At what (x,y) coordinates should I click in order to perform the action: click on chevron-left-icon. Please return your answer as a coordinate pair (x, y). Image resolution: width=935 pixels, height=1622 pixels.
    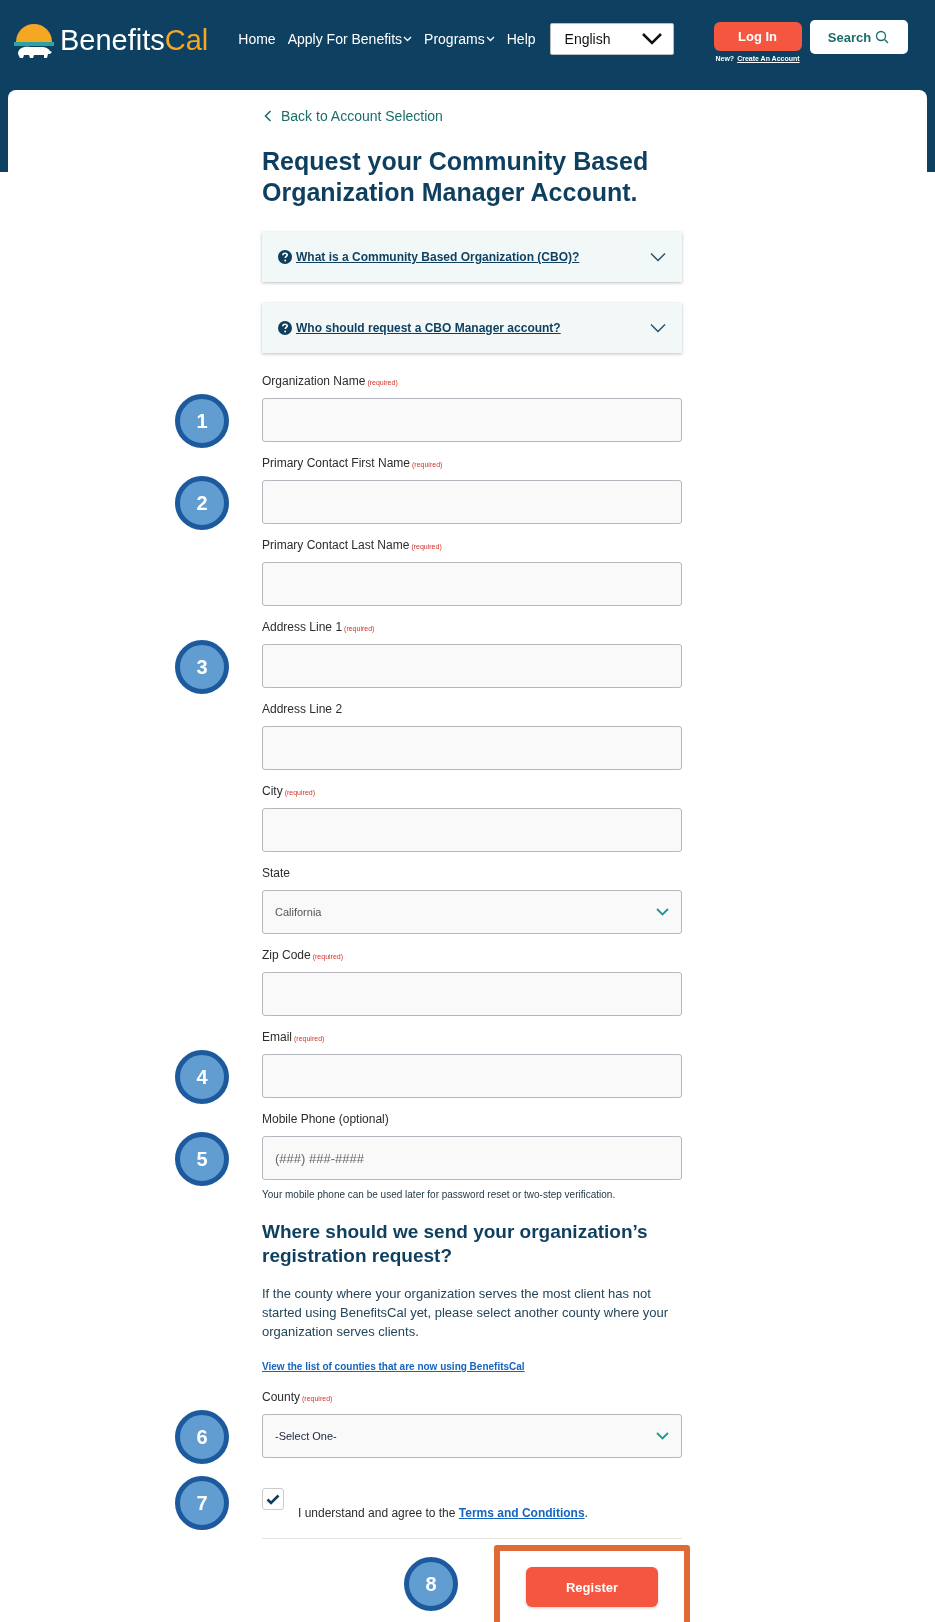
    Looking at the image, I should click on (268, 116).